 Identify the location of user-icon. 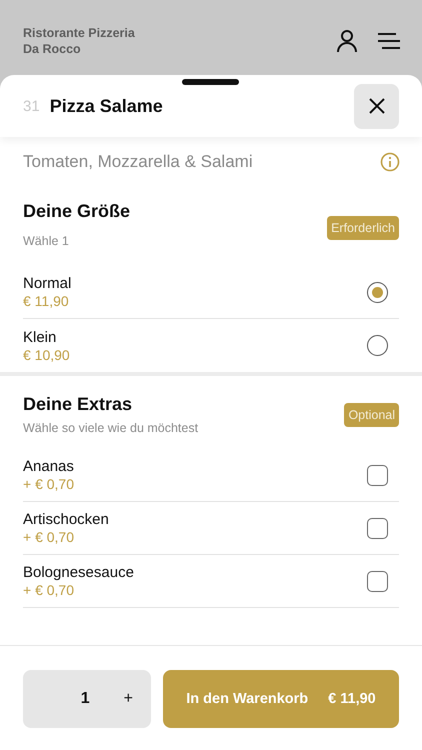
(347, 40).